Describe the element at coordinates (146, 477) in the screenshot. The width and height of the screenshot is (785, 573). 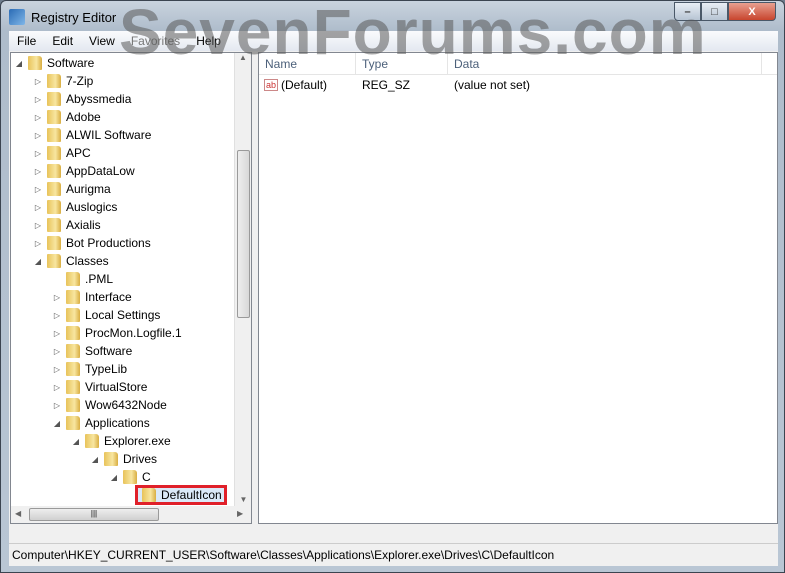
I see `tree-node-label: C` at that location.